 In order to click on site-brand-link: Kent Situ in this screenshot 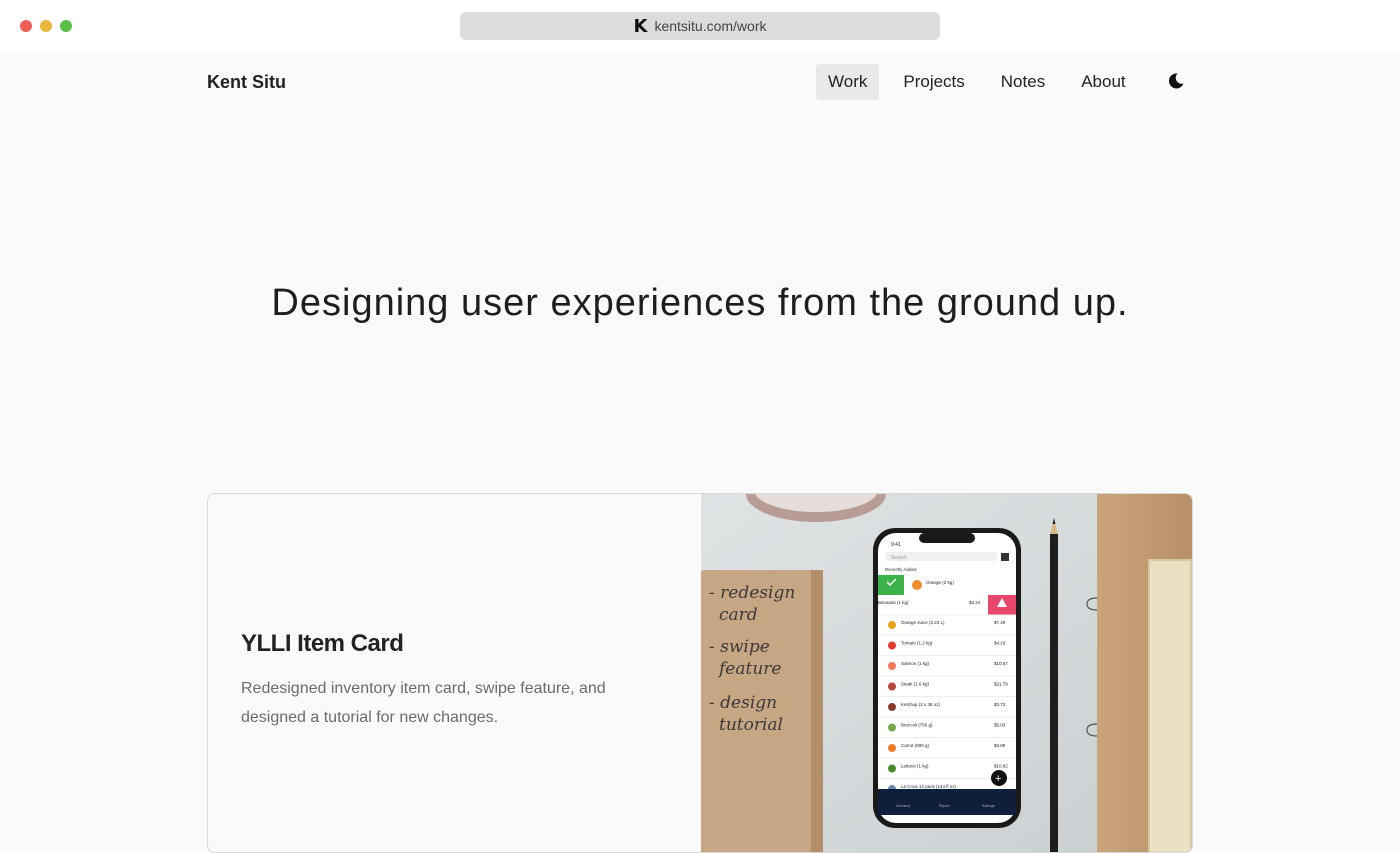, I will do `click(246, 82)`.